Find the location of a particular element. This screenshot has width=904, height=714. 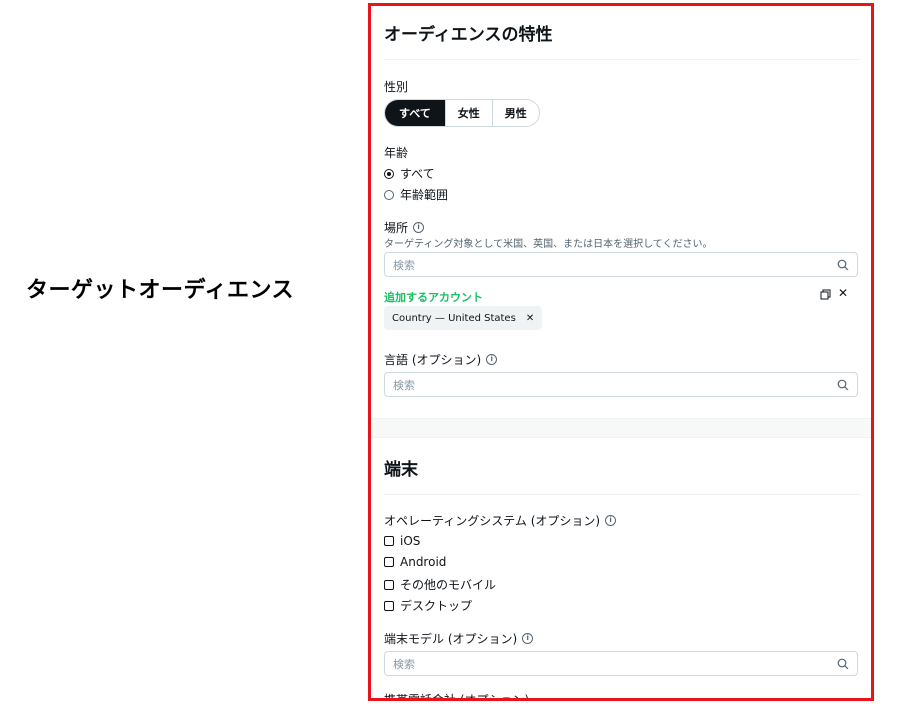

location-search-input: 検索 is located at coordinates (621, 264).